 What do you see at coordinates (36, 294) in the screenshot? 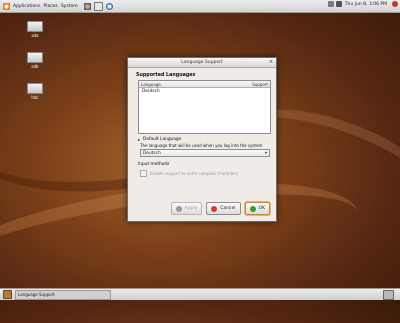
I see `taskbar-item-label: Language Support` at bounding box center [36, 294].